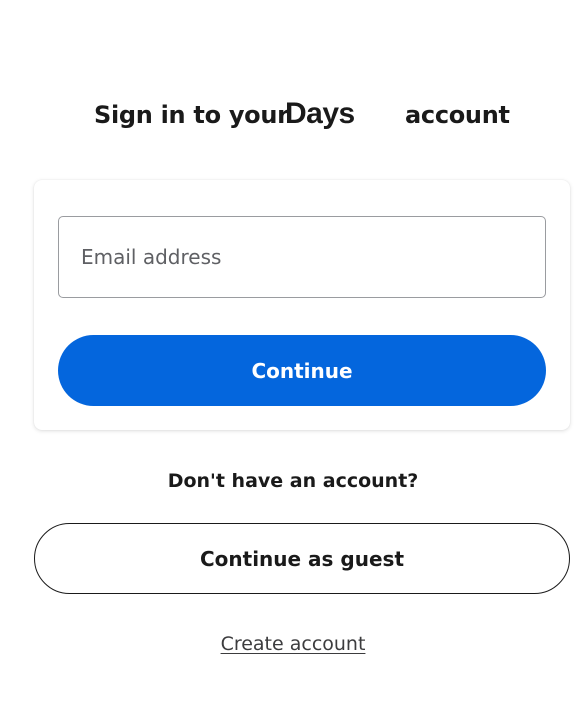  What do you see at coordinates (302, 370) in the screenshot?
I see `continue-button: Continue` at bounding box center [302, 370].